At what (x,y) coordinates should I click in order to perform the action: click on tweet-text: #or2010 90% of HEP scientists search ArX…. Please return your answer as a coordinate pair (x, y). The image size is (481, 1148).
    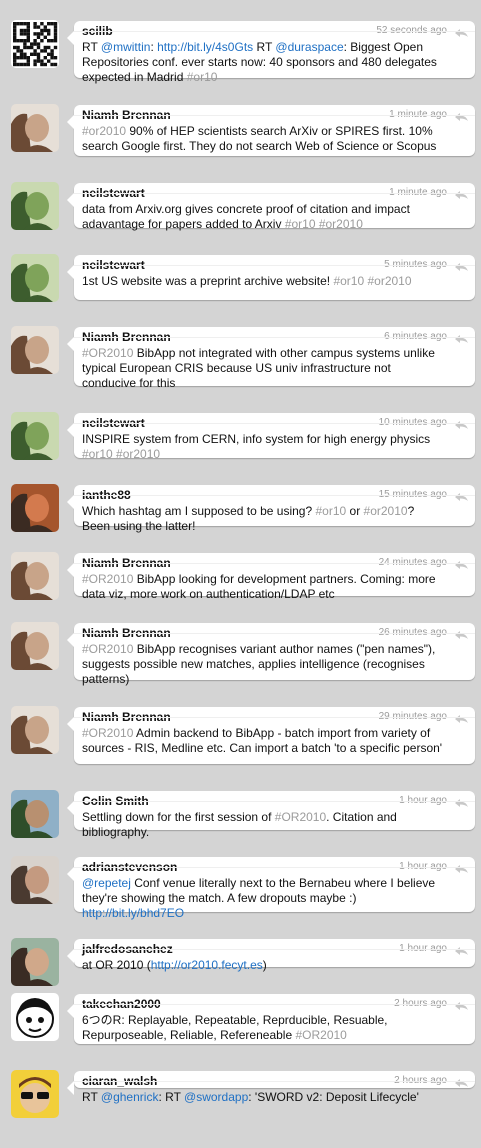
    Looking at the image, I should click on (263, 139).